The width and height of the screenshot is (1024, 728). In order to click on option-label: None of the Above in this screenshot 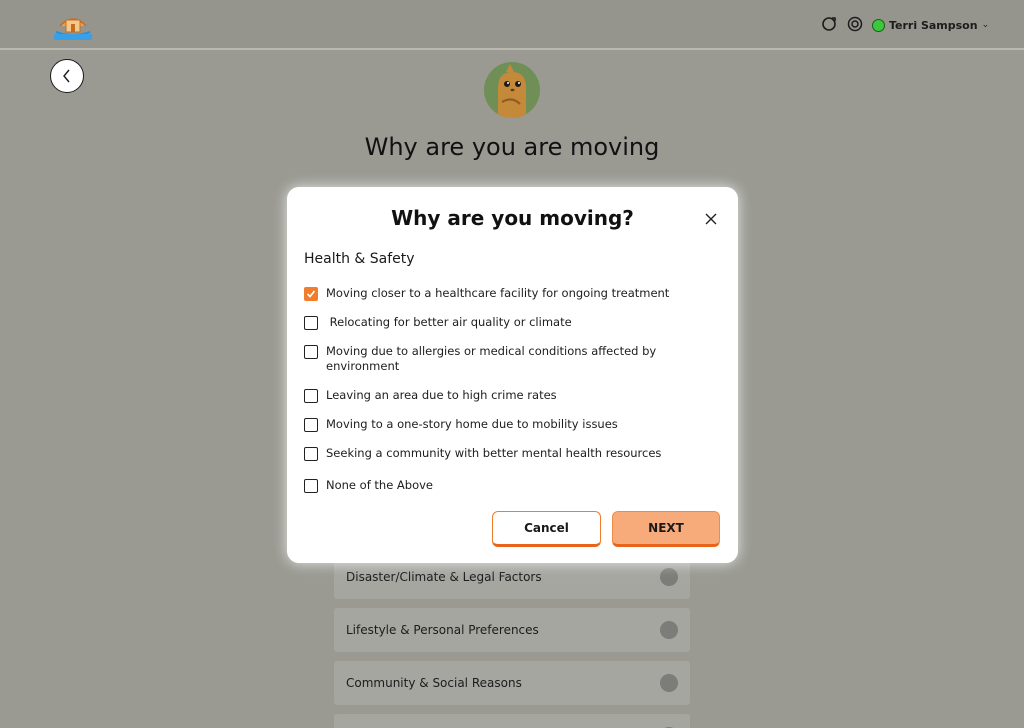, I will do `click(380, 485)`.